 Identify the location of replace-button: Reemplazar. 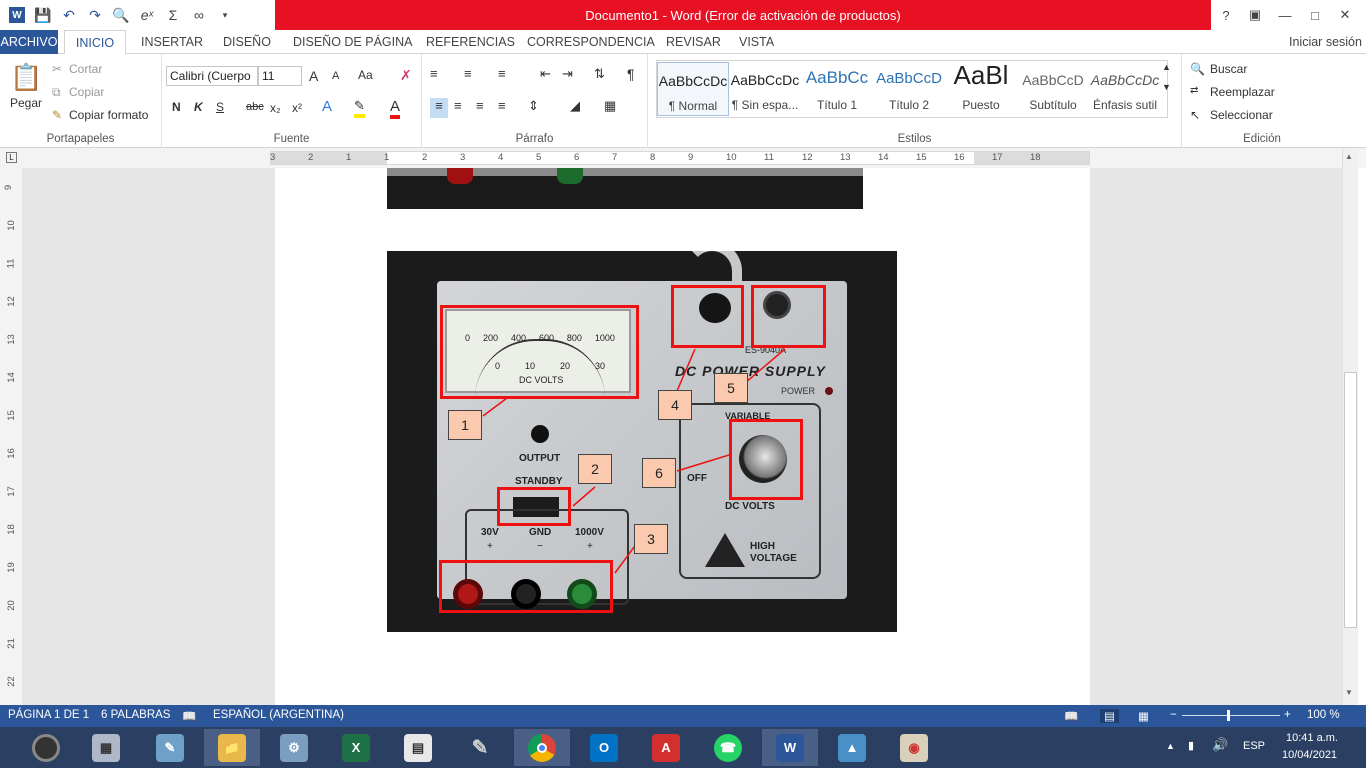
(1242, 92).